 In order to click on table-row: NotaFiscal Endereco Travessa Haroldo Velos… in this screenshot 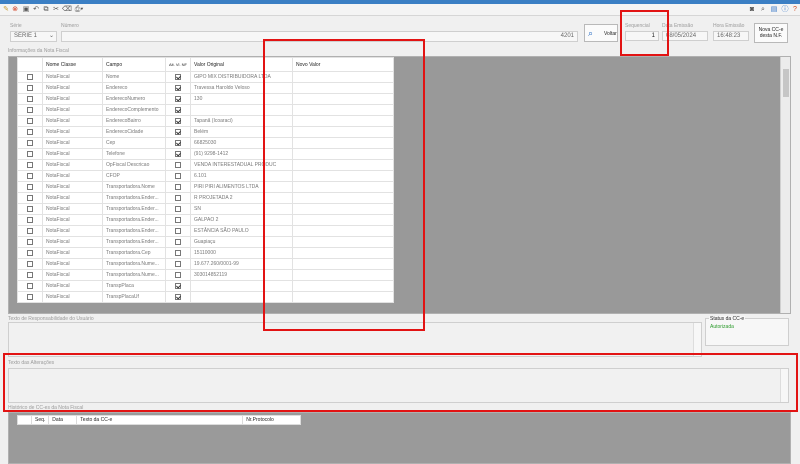, I will do `click(206, 88)`.